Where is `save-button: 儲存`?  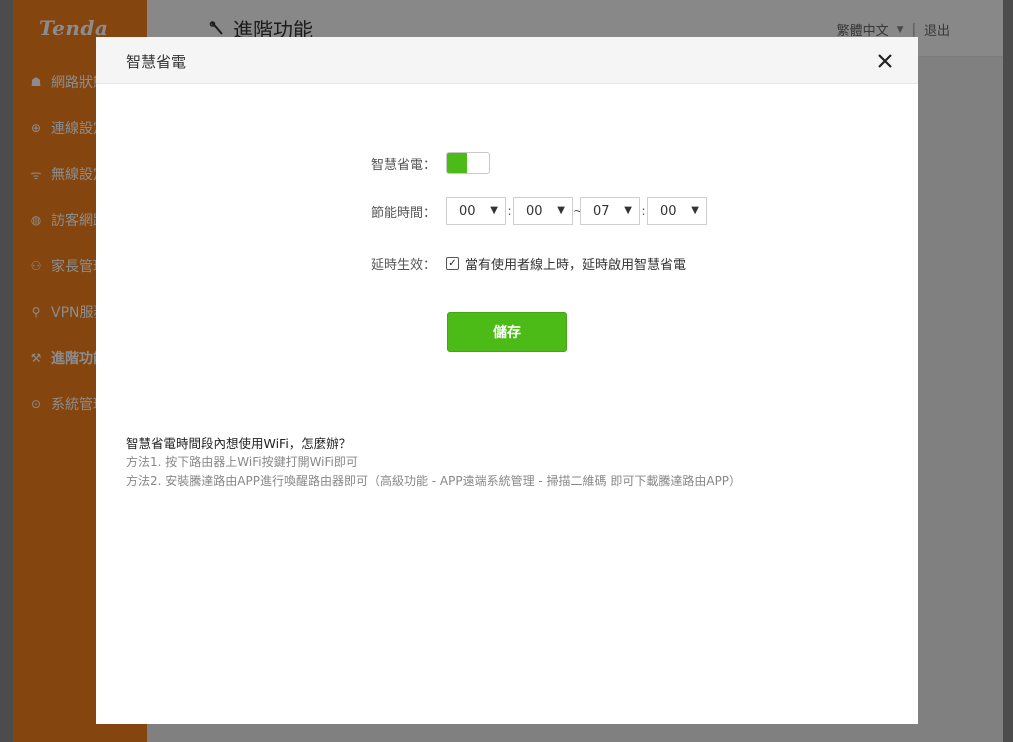 save-button: 儲存 is located at coordinates (507, 332).